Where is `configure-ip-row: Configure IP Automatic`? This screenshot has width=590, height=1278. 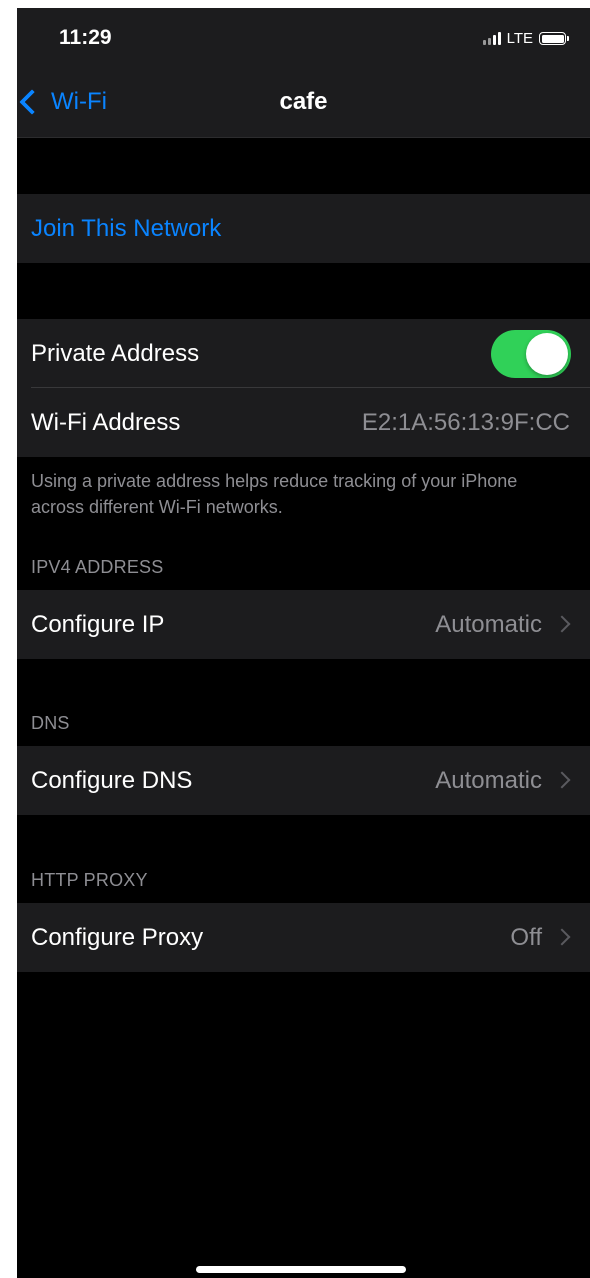 configure-ip-row: Configure IP Automatic is located at coordinates (303, 624).